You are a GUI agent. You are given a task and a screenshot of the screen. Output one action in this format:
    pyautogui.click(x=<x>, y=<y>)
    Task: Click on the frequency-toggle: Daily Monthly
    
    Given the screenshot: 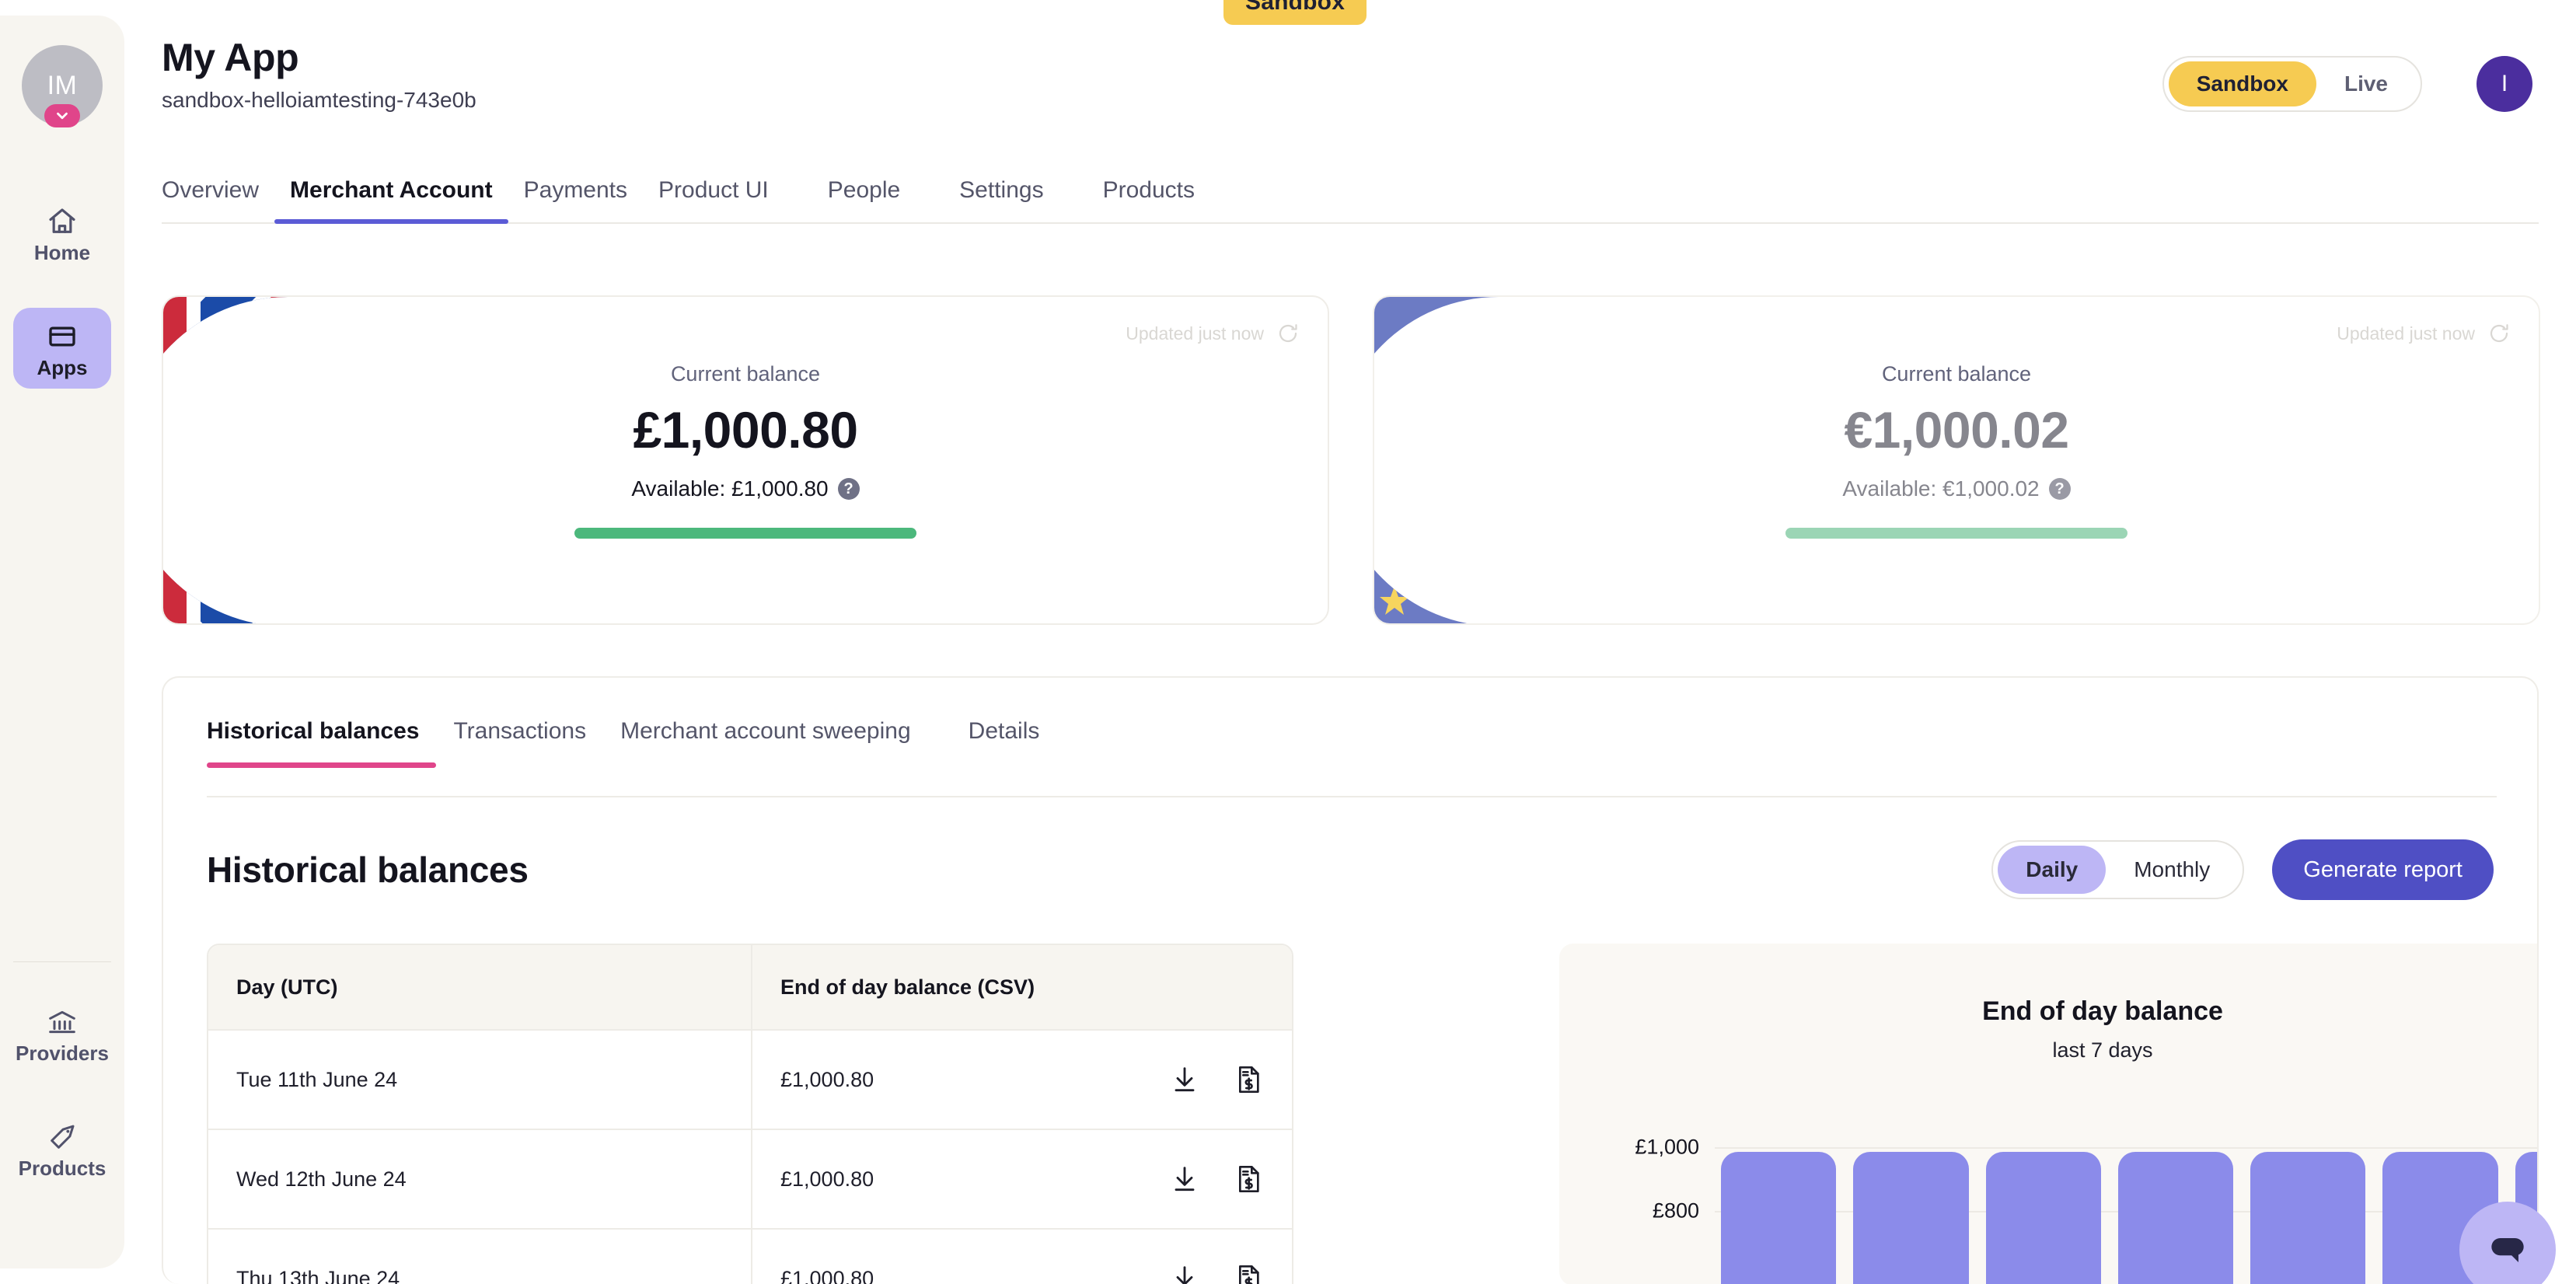 What is the action you would take?
    pyautogui.click(x=2118, y=869)
    